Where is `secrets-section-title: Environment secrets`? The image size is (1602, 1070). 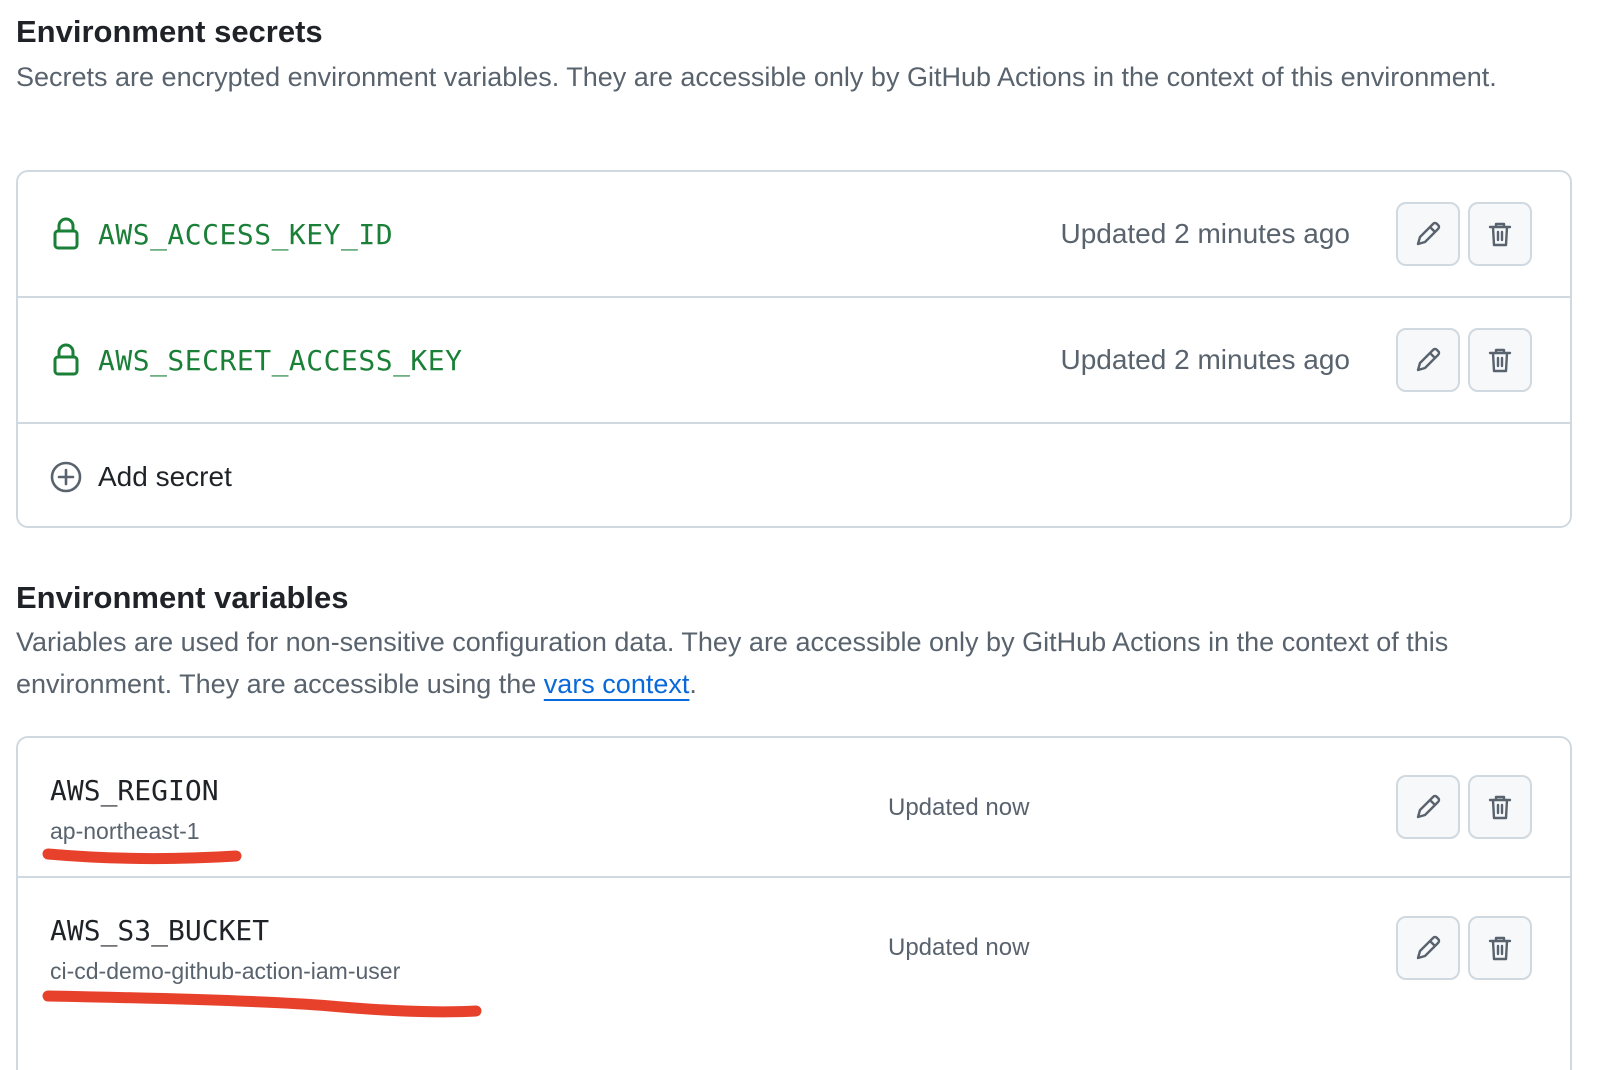 secrets-section-title: Environment secrets is located at coordinates (169, 31).